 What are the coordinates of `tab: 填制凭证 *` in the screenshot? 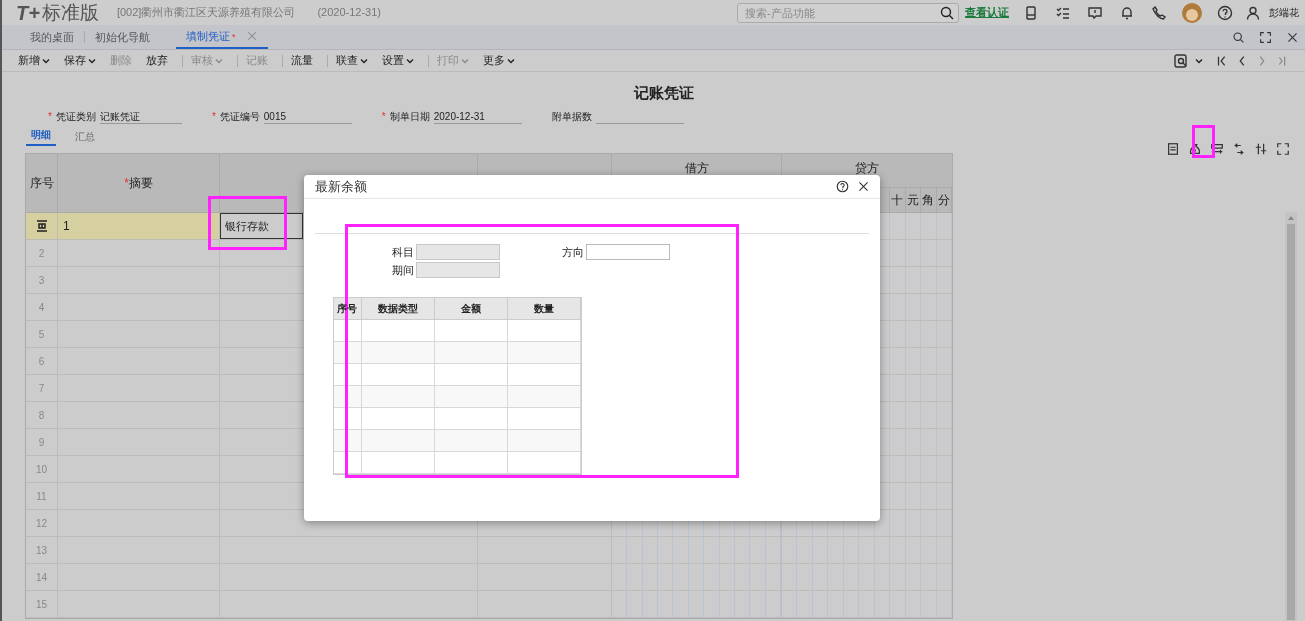 It's located at (222, 37).